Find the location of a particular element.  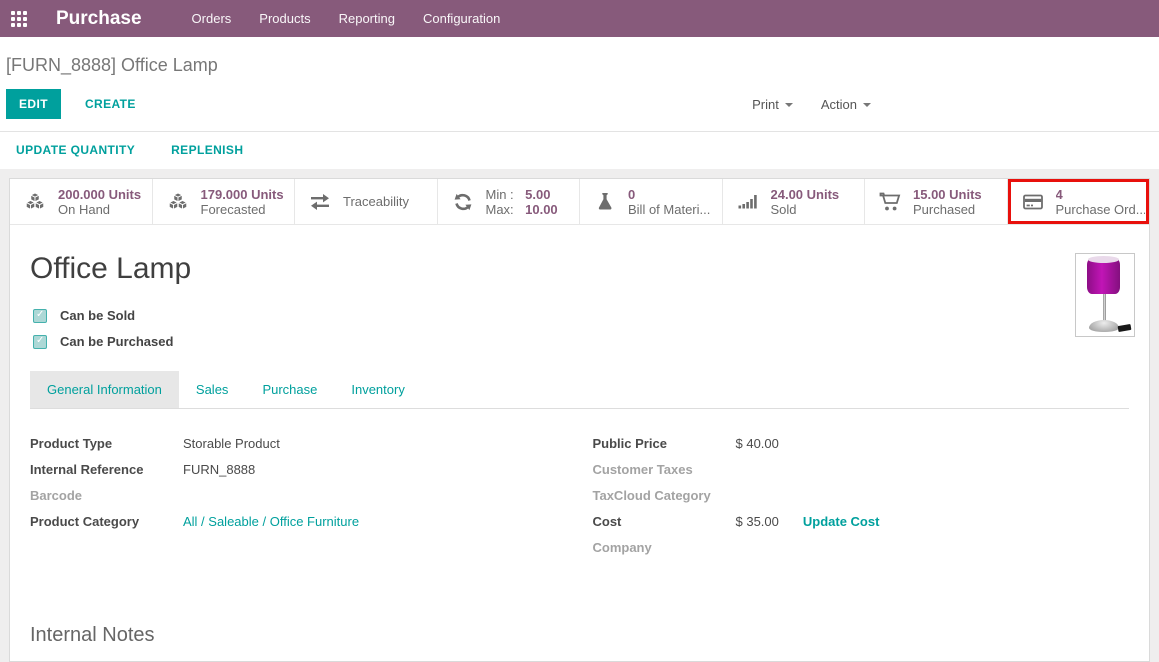

field-barcode: Barcode is located at coordinates (298, 495).